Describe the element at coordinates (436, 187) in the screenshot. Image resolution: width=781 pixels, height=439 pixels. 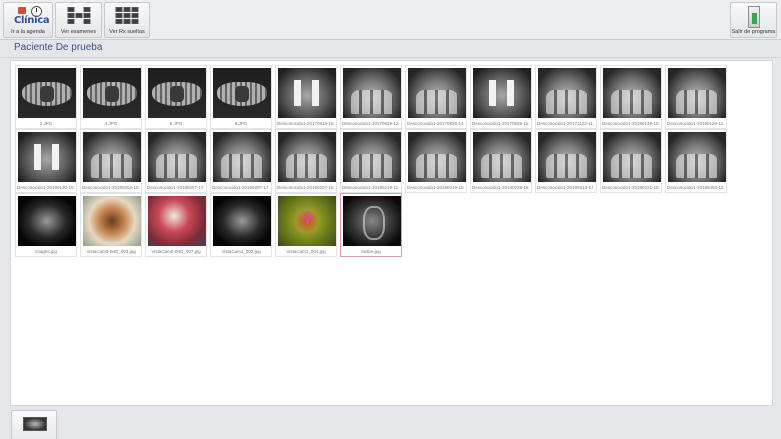
I see `image-caption: Desconocido1-20180219-10..` at that location.